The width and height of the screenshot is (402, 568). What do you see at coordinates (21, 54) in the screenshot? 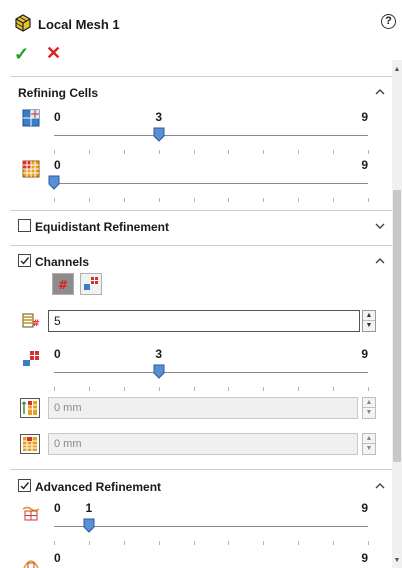
I see `ok-button: ✓` at bounding box center [21, 54].